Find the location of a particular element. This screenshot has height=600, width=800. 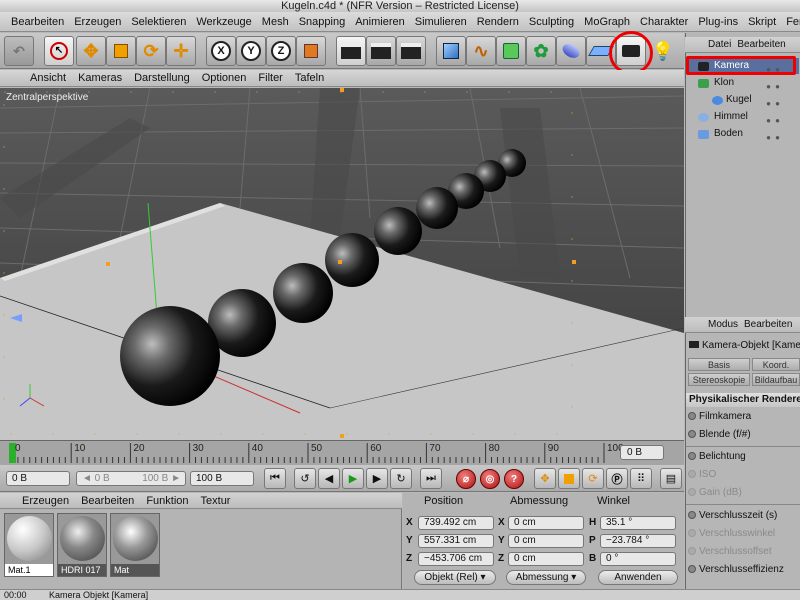

viewport-menu-filter: Filter is located at coordinates (270, 78).